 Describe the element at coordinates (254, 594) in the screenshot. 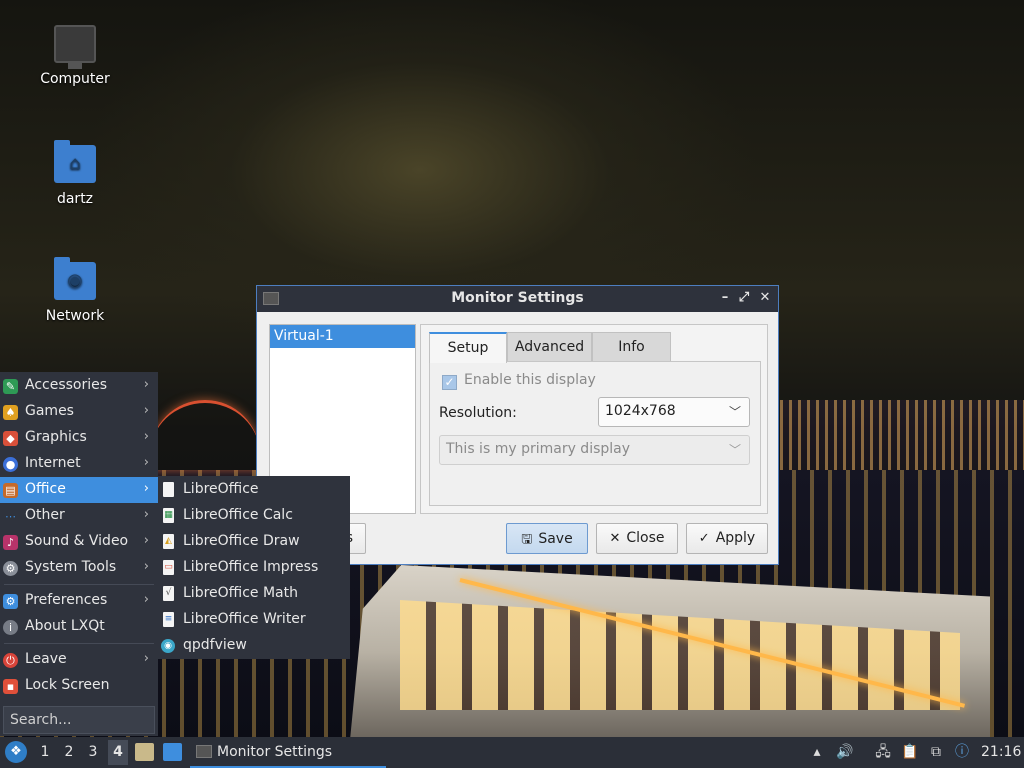

I see `submenu-item-libreoffice-math: √ LibreOffice Math` at that location.